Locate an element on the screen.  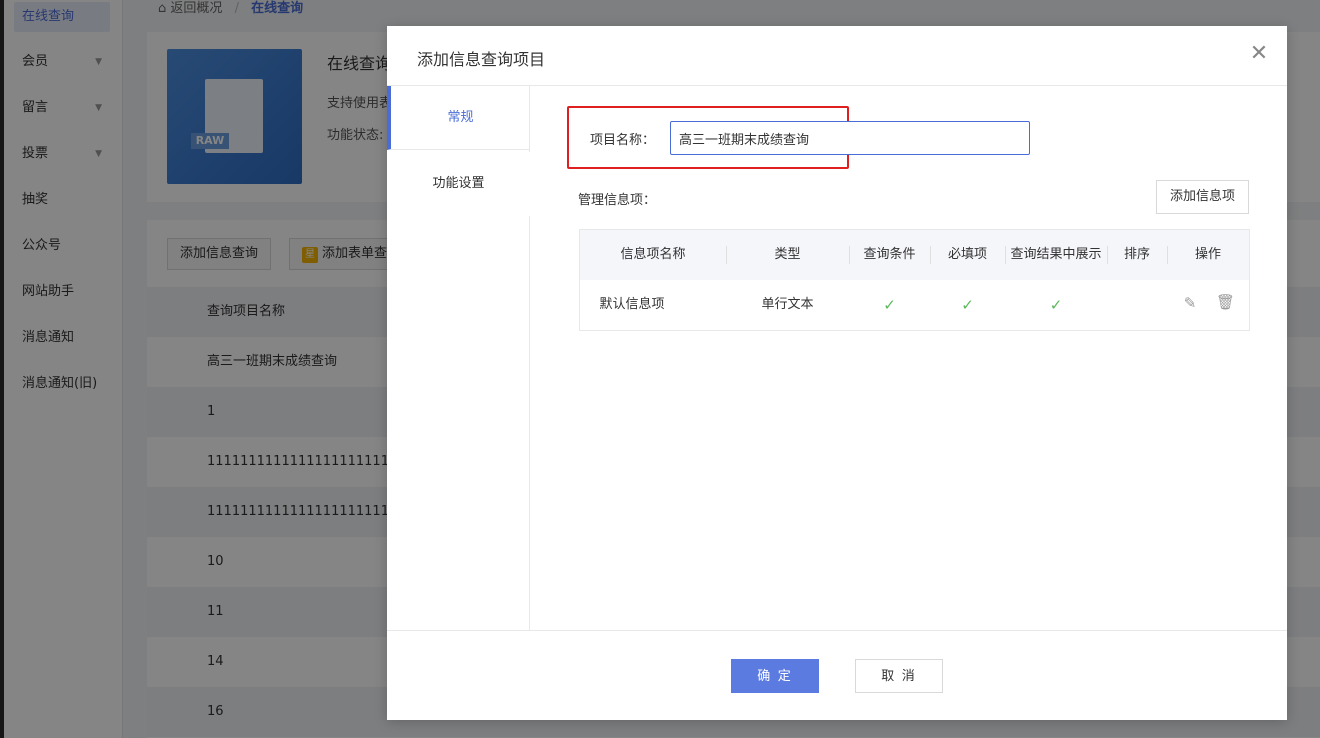
table-header: 信息项名称 类型 查询条件 必填项 查询结果中展示 排序 操作 is located at coordinates (914, 255).